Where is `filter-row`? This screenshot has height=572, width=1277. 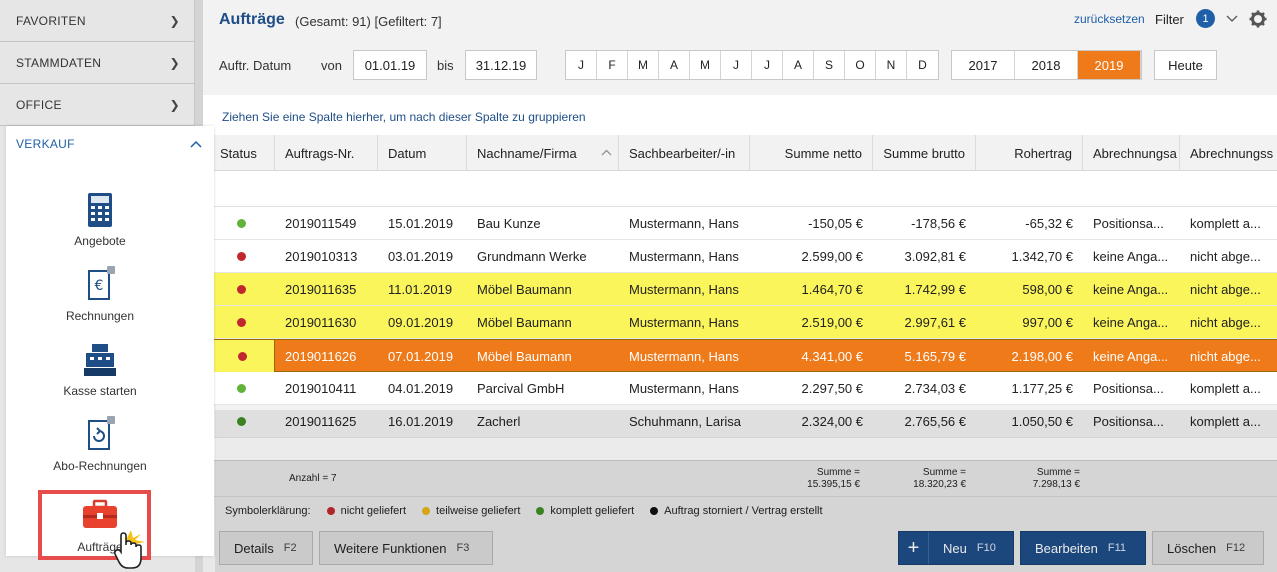
filter-row is located at coordinates (740, 189).